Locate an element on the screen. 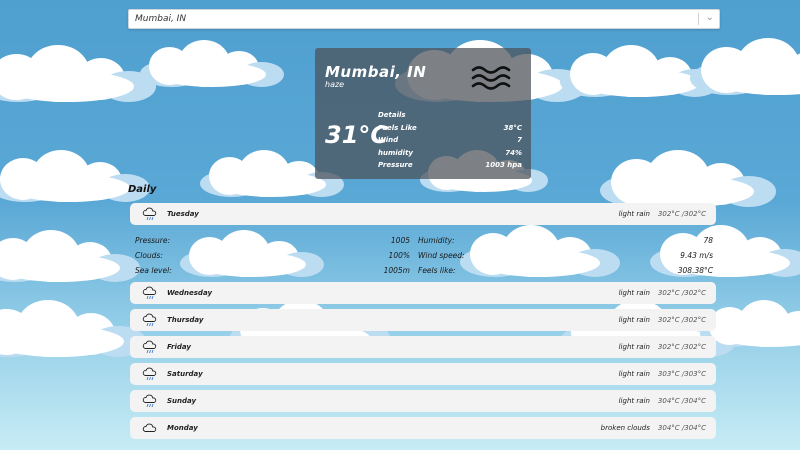  city-name: Mumbai, IN is located at coordinates (376, 72).